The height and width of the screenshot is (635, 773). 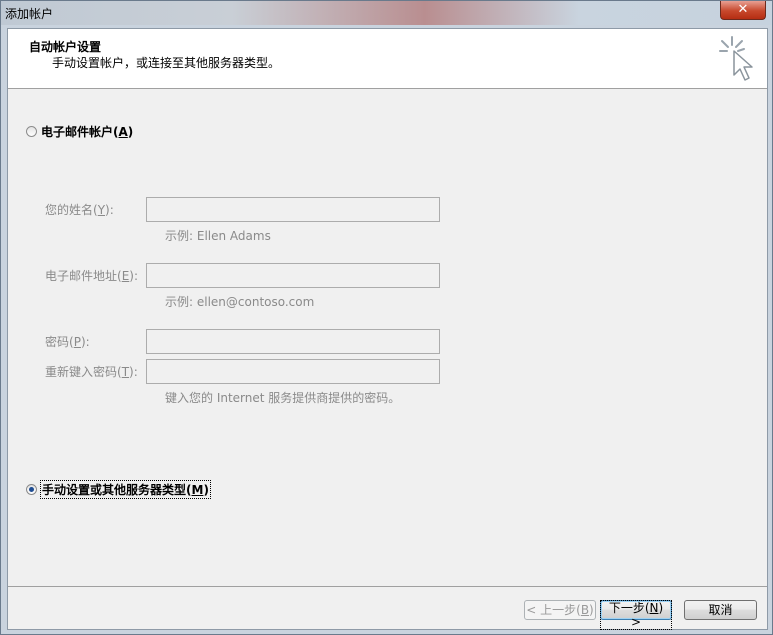 What do you see at coordinates (218, 236) in the screenshot?
I see `name-hint: 示例: Ellen Adams` at bounding box center [218, 236].